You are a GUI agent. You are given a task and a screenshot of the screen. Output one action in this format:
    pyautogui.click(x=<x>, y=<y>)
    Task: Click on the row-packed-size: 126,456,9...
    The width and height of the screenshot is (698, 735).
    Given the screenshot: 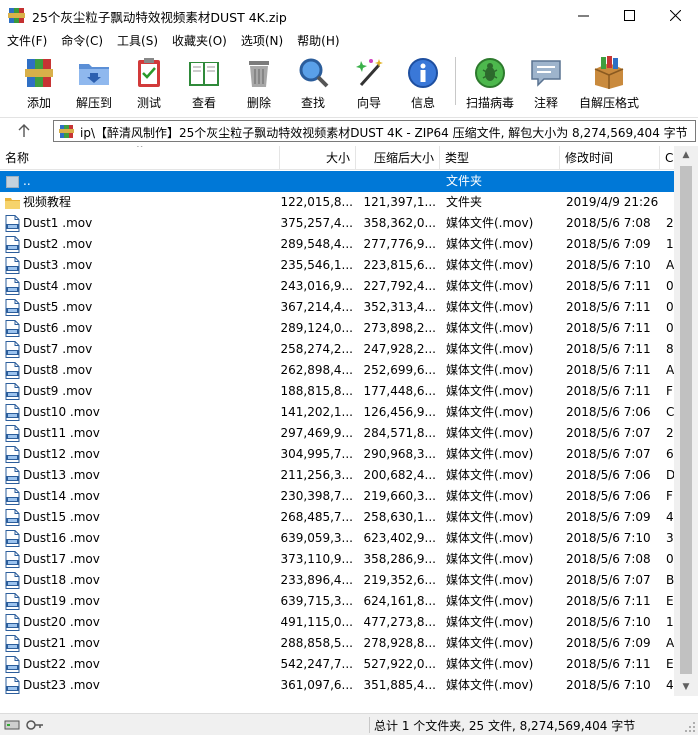 What is the action you would take?
    pyautogui.click(x=399, y=412)
    